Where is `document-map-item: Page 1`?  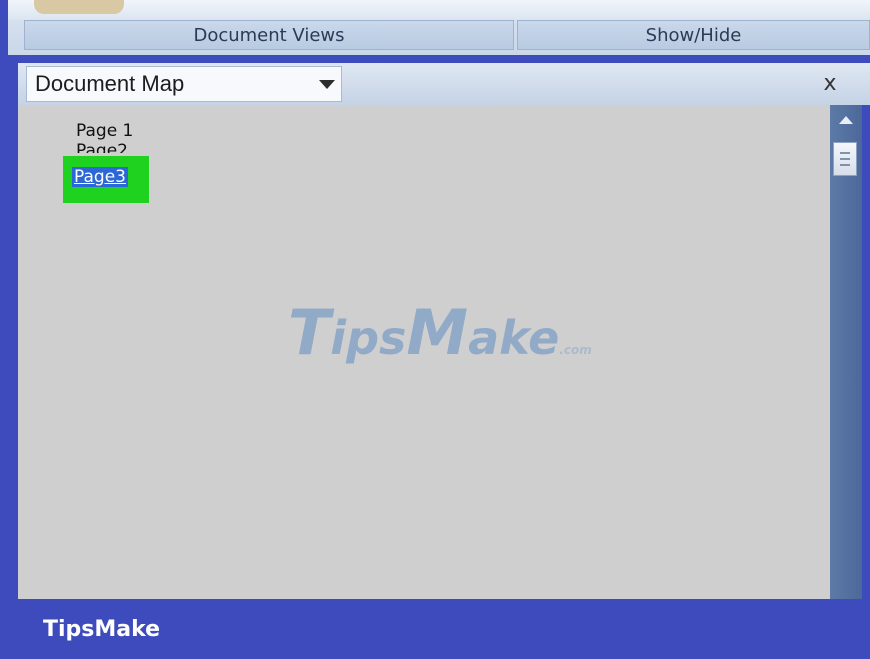
document-map-item: Page 1 is located at coordinates (104, 131).